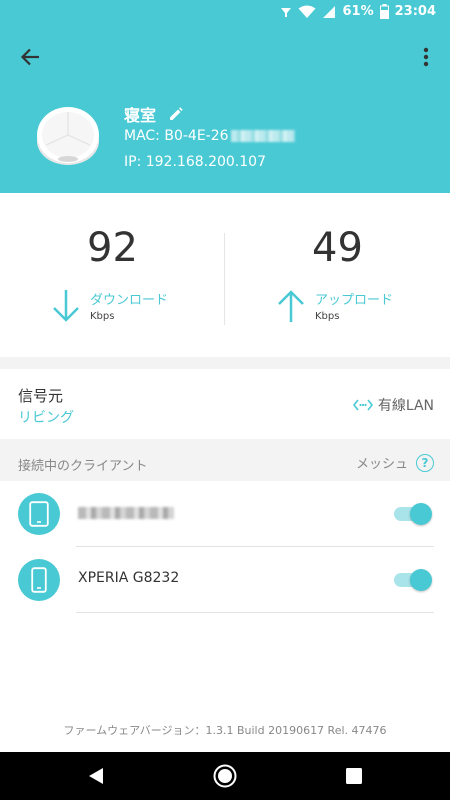 The image size is (450, 800). What do you see at coordinates (39, 580) in the screenshot?
I see `phone-icon` at bounding box center [39, 580].